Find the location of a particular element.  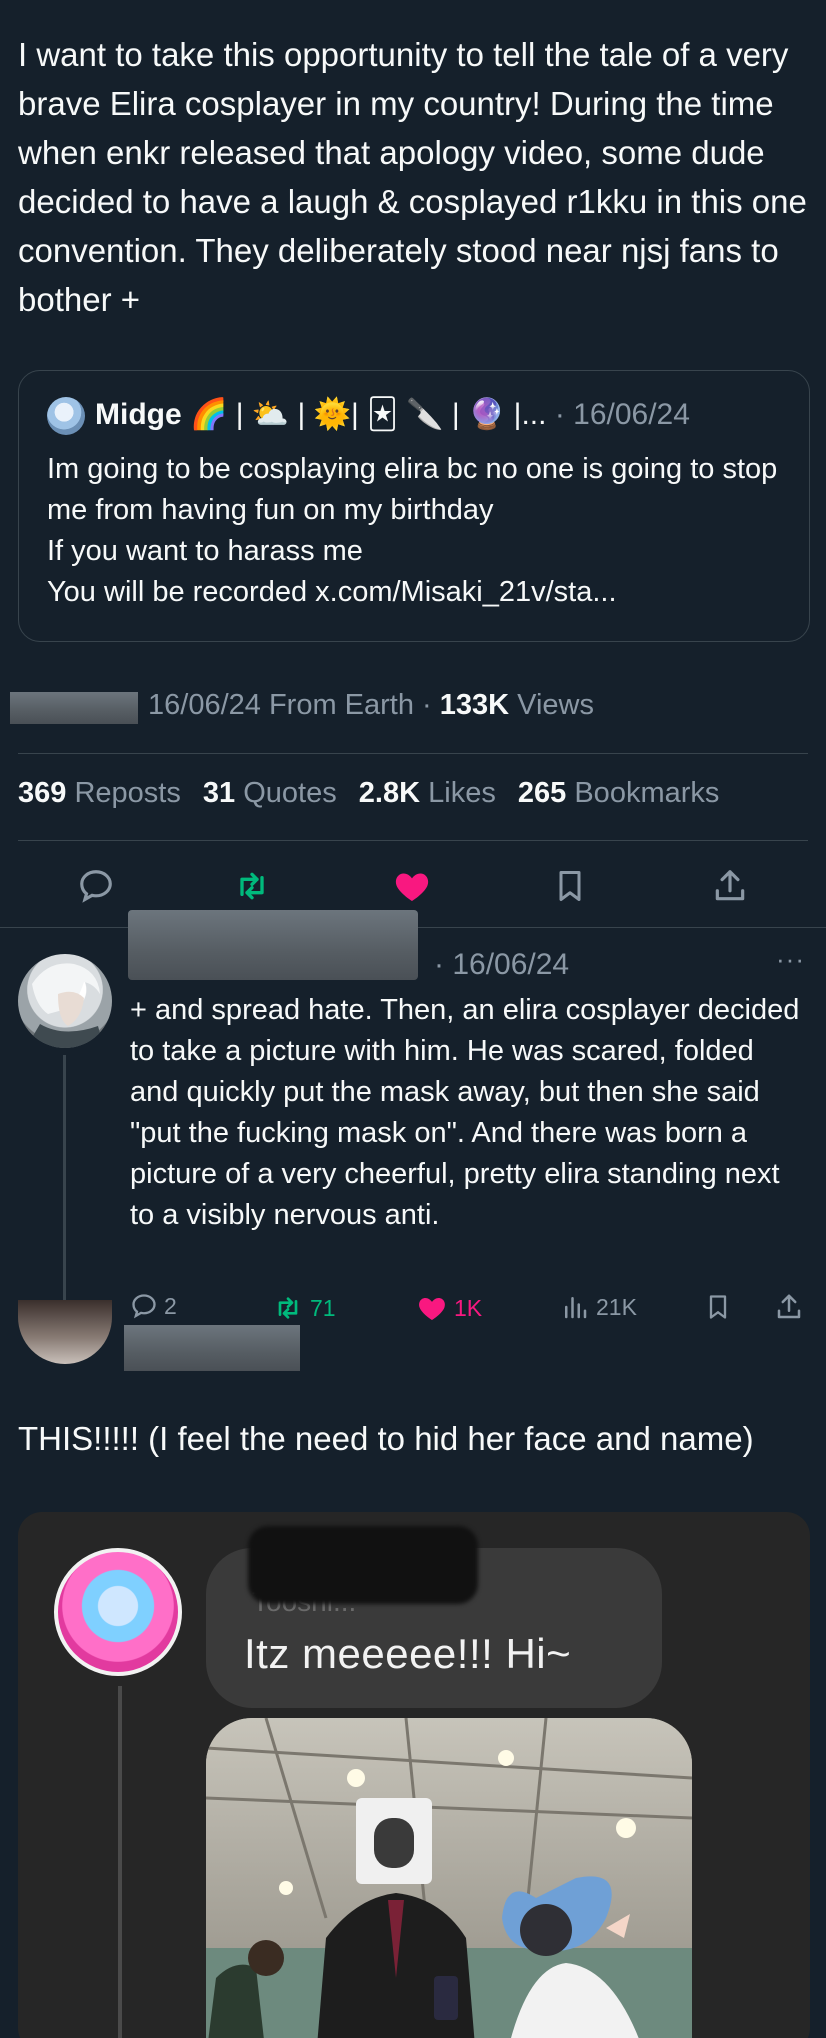

bookmark-button is located at coordinates (570, 886).